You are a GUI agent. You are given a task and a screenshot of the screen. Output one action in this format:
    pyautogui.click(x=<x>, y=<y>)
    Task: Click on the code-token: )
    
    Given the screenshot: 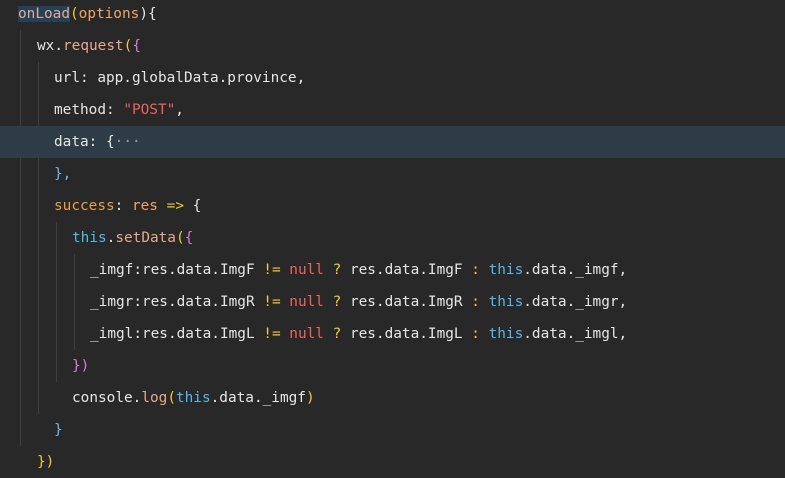 What is the action you would take?
    pyautogui.click(x=310, y=398)
    